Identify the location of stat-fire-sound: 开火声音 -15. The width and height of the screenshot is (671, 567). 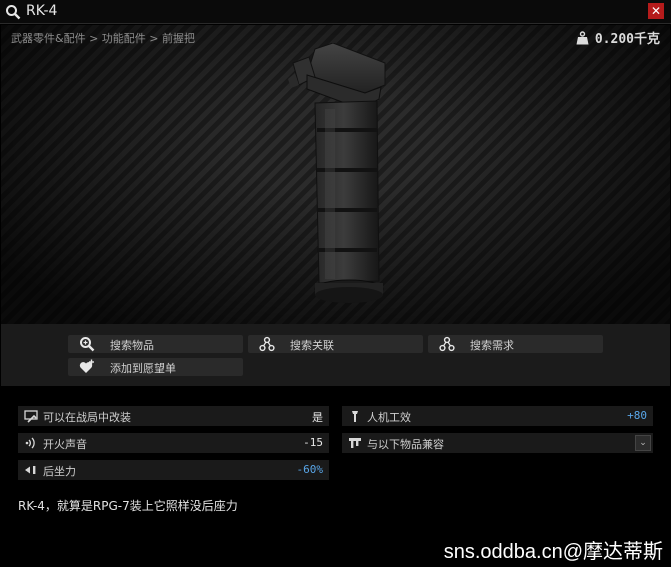
(173, 443).